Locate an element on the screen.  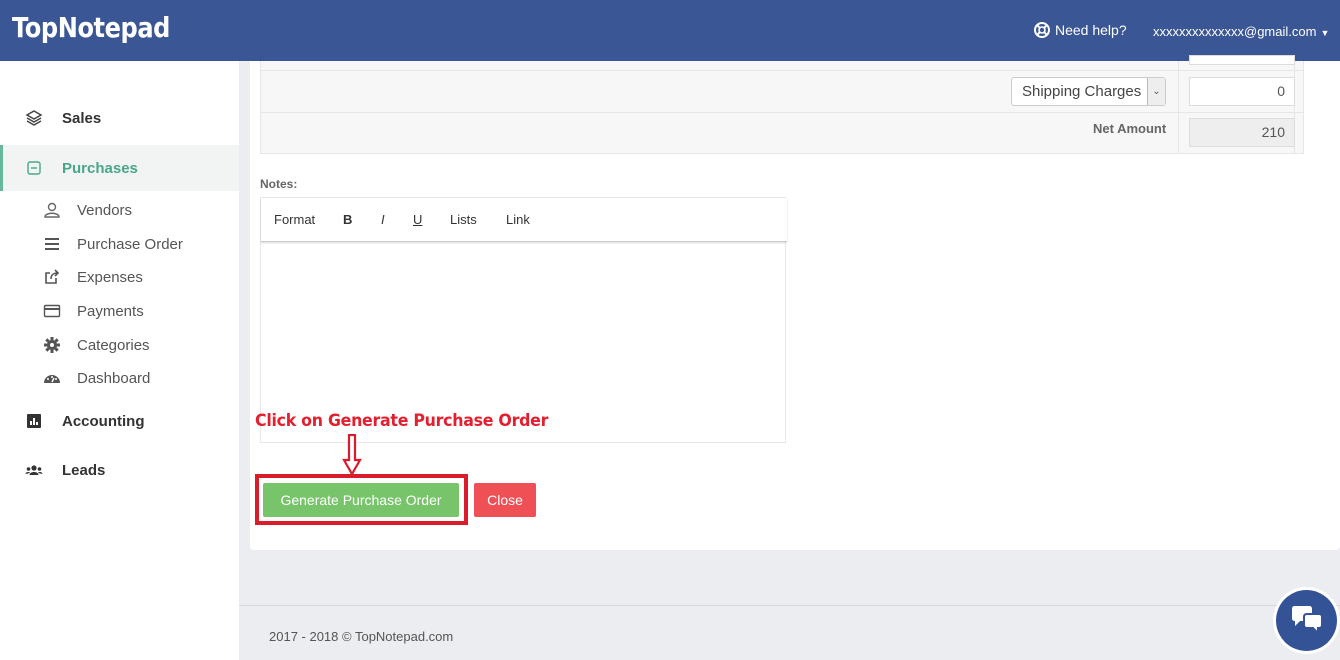
minus-square-icon is located at coordinates (34, 168).